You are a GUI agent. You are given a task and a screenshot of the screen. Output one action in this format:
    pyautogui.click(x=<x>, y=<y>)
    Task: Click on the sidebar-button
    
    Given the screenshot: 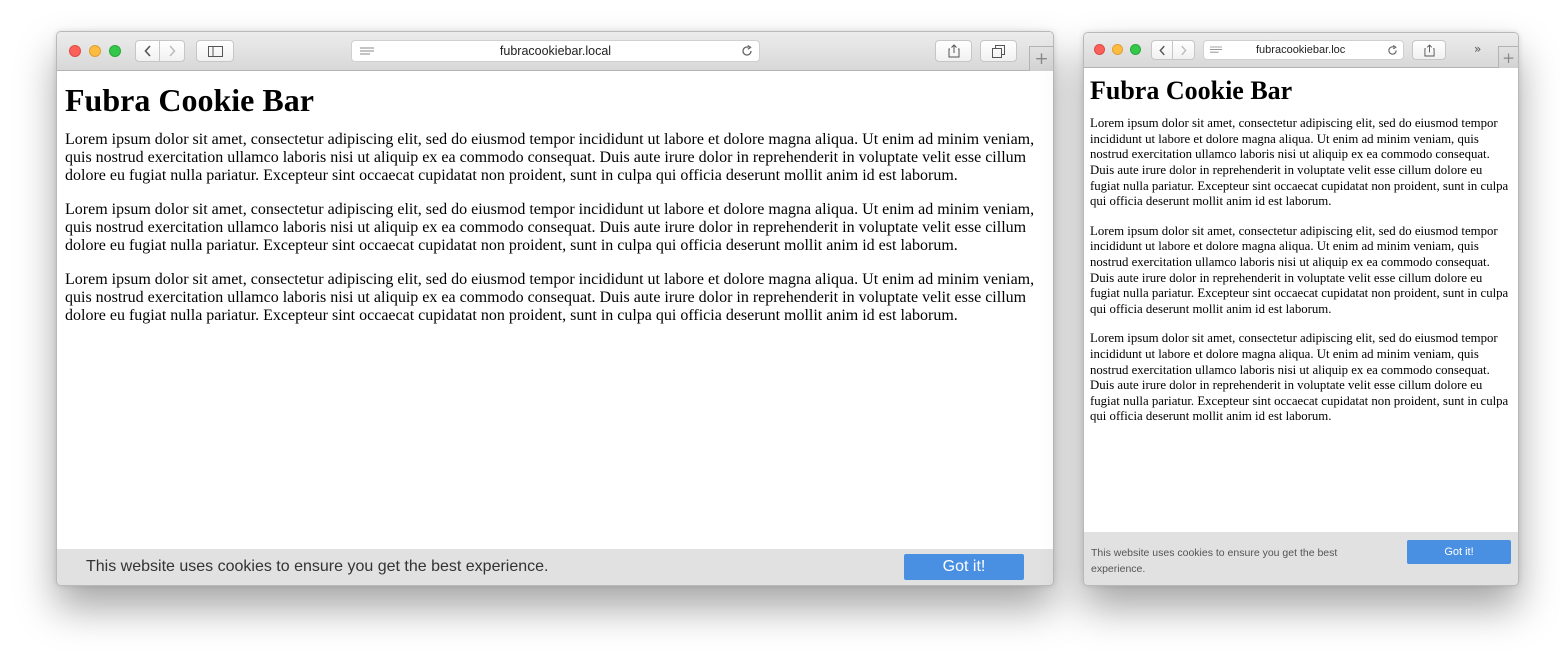 What is the action you would take?
    pyautogui.click(x=215, y=51)
    